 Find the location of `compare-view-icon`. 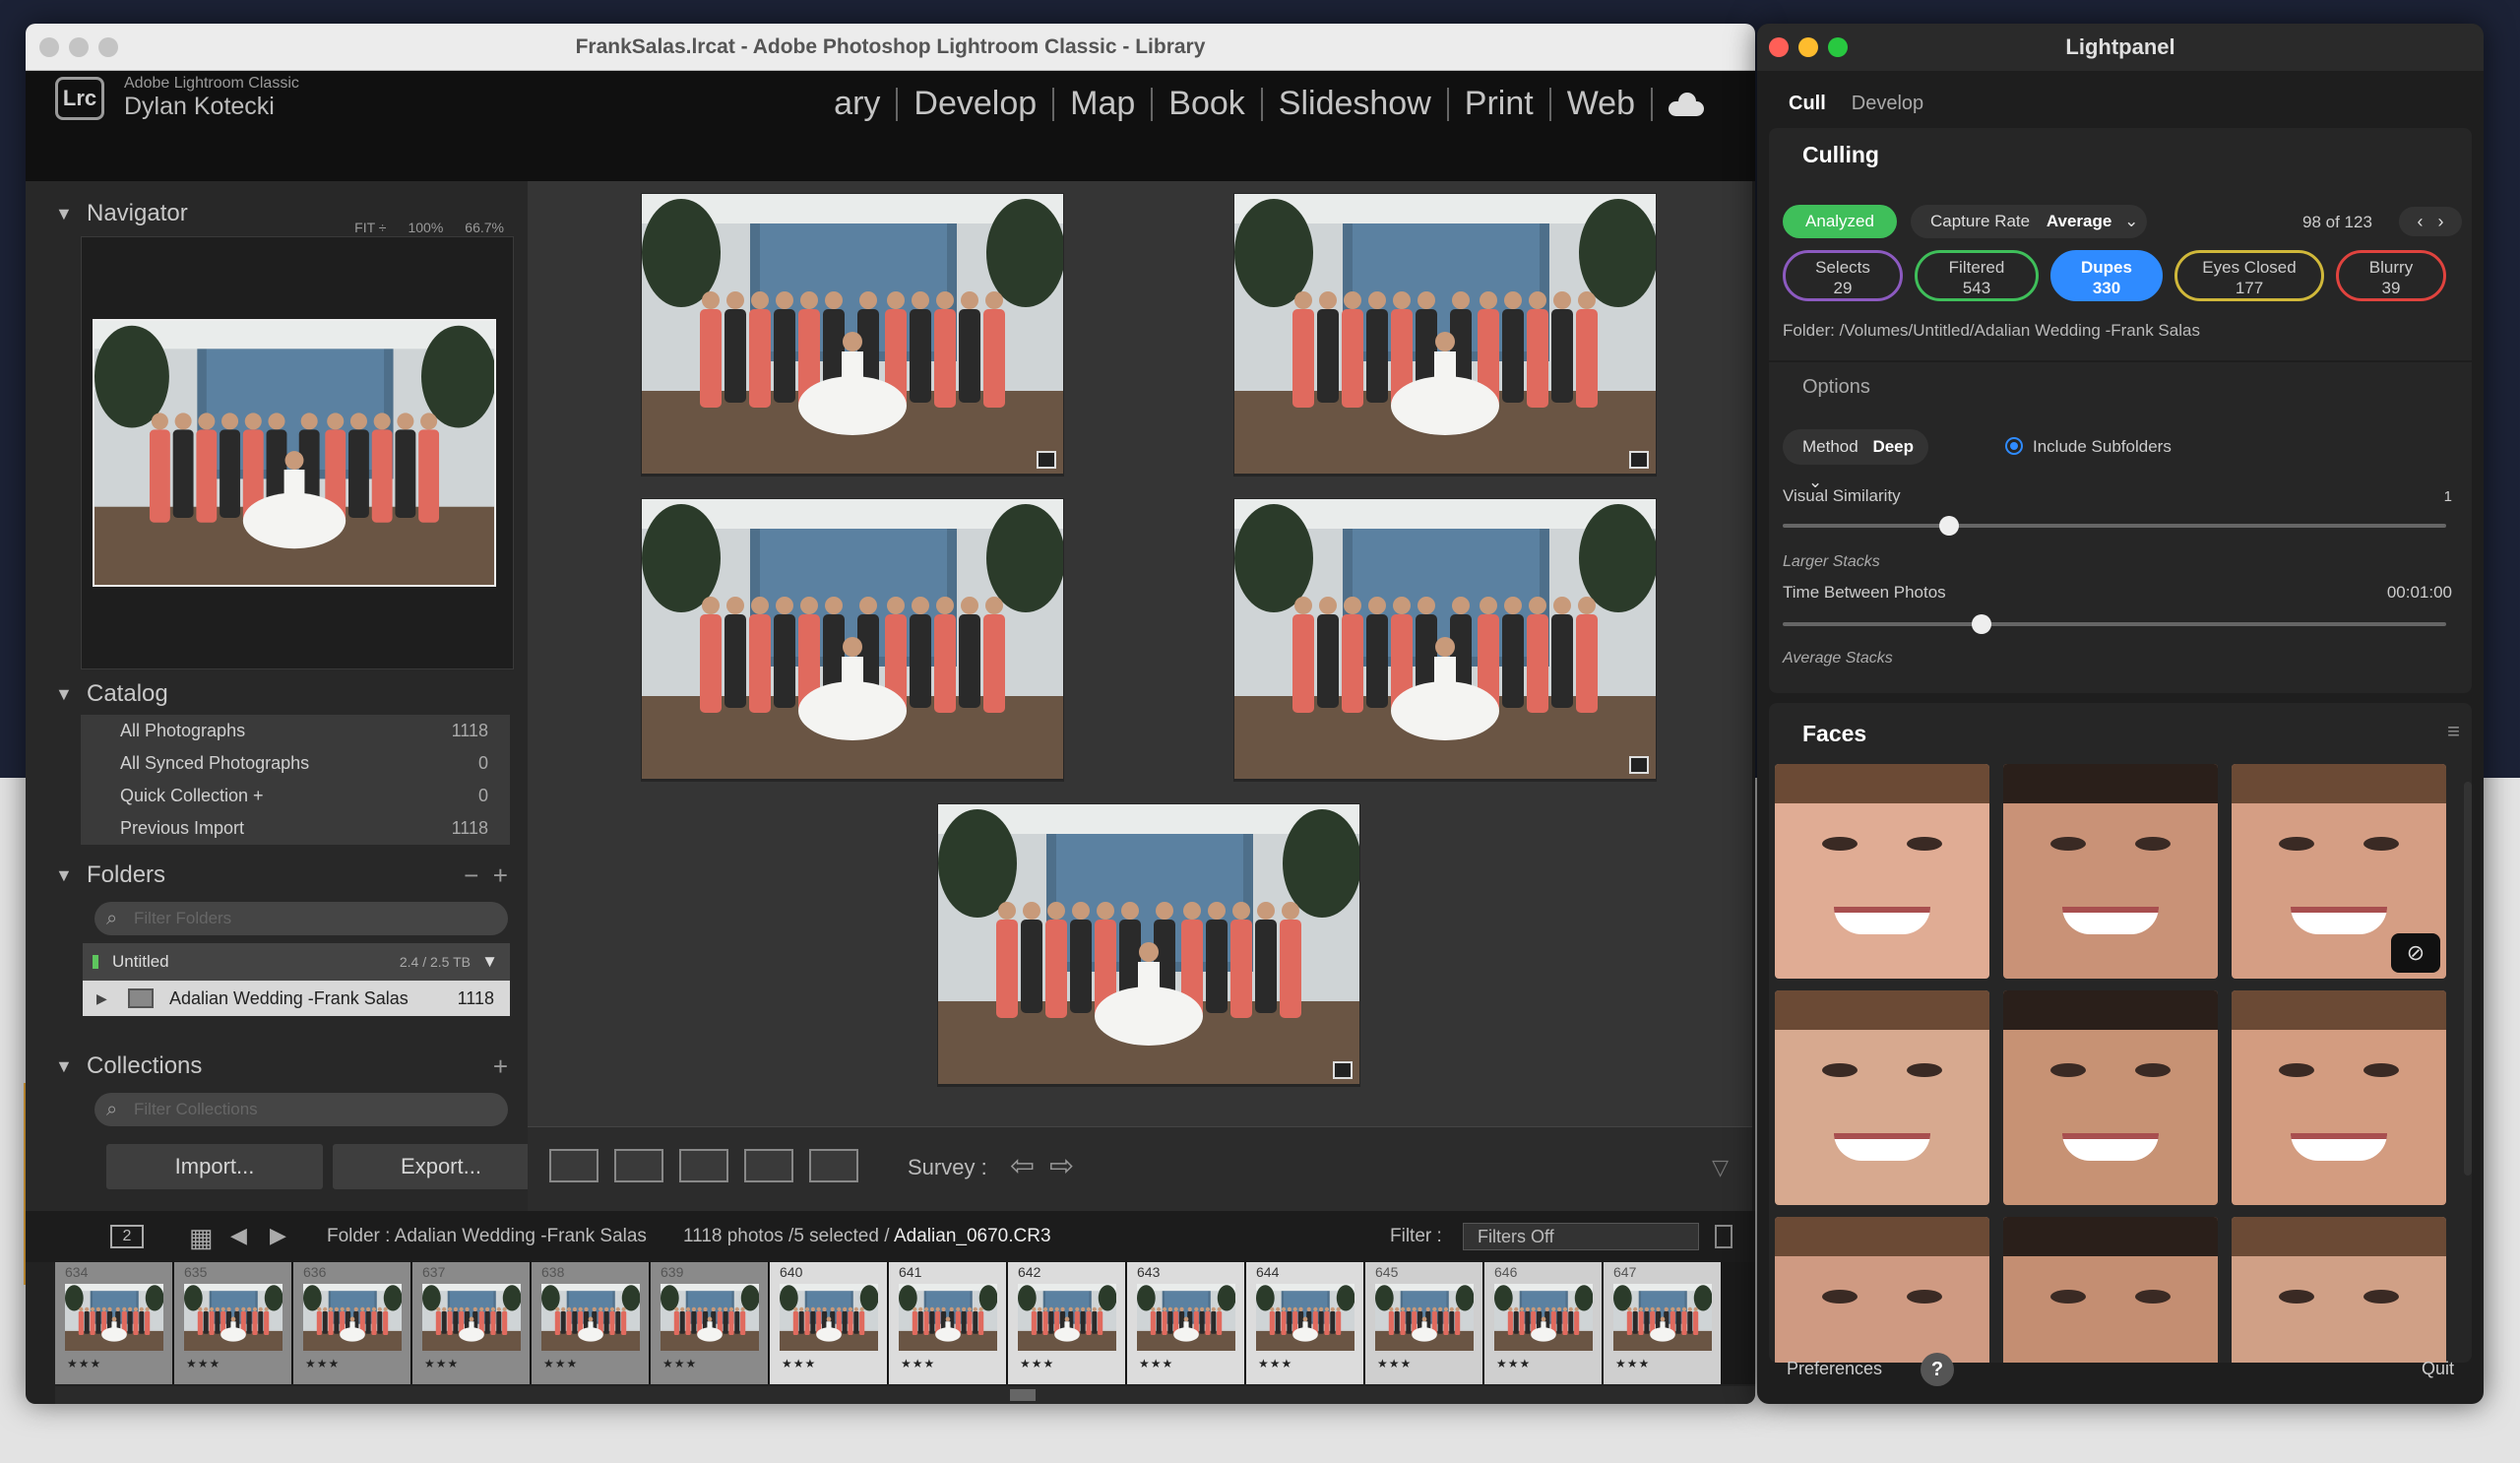

compare-view-icon is located at coordinates (703, 1166).